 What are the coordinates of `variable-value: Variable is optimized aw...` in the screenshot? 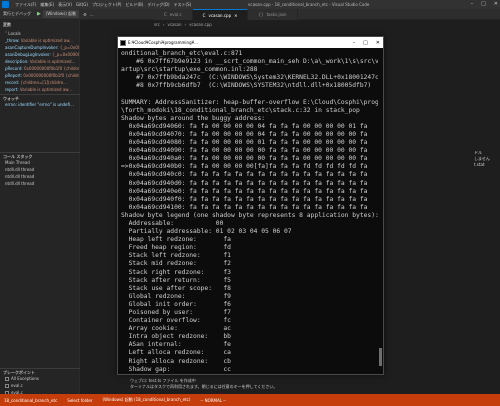 It's located at (45, 89).